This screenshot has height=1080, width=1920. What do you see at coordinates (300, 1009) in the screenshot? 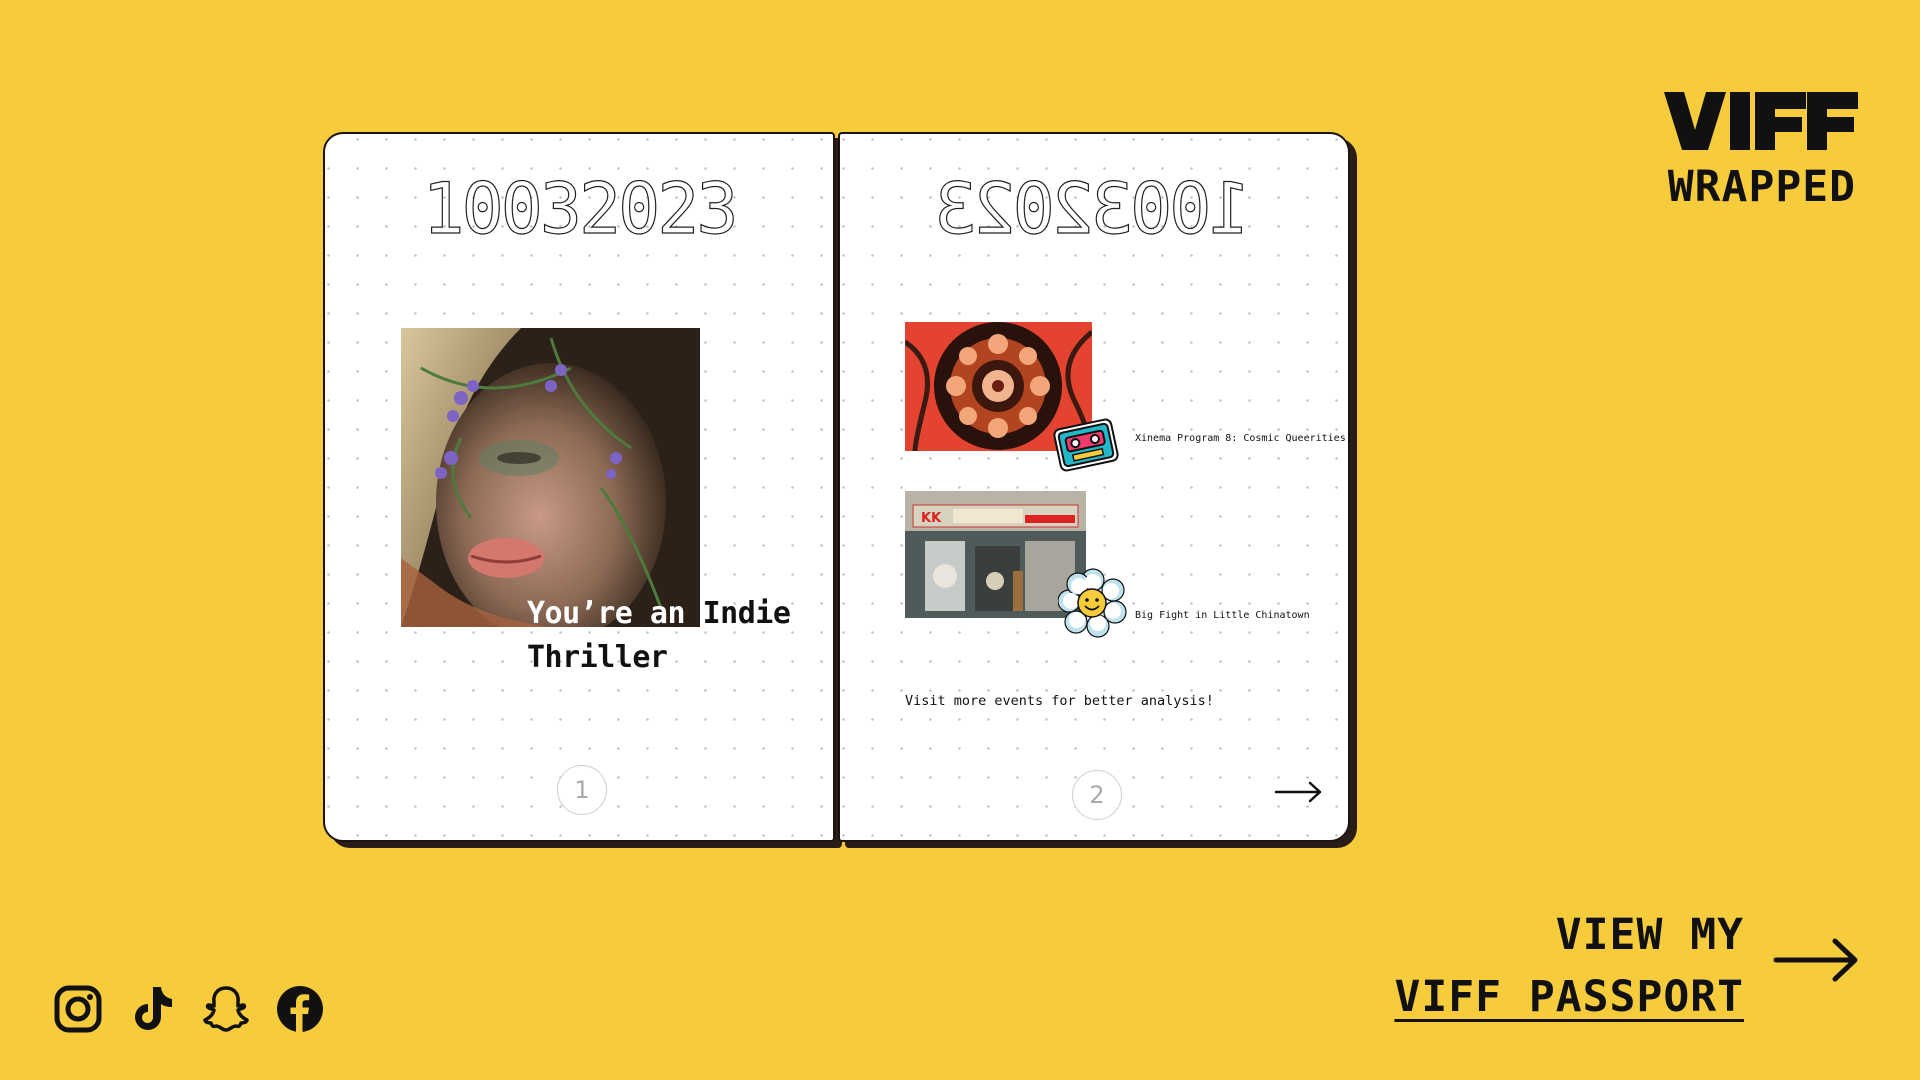
I see `facebook-icon` at bounding box center [300, 1009].